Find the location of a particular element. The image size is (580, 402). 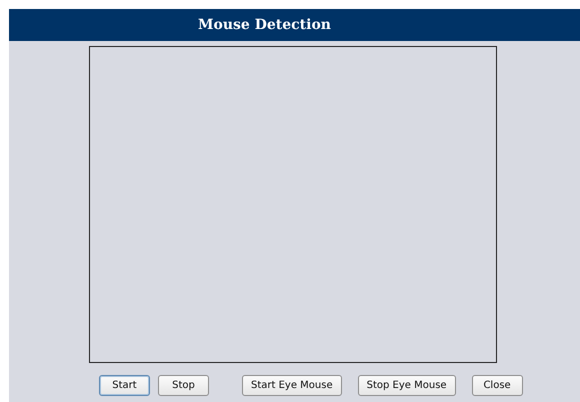

button: Close is located at coordinates (497, 385).